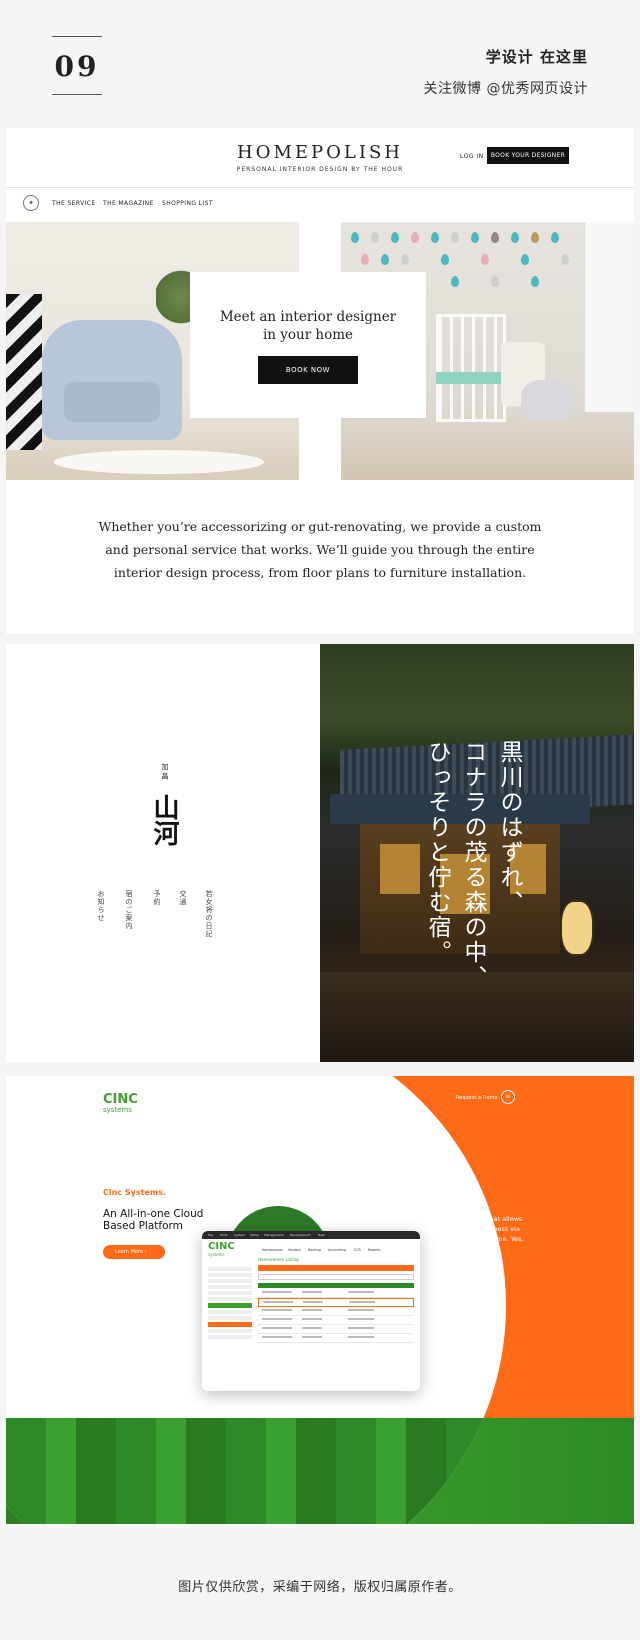 The height and width of the screenshot is (1640, 640). What do you see at coordinates (547, 400) in the screenshot?
I see `toy-elephant-image` at bounding box center [547, 400].